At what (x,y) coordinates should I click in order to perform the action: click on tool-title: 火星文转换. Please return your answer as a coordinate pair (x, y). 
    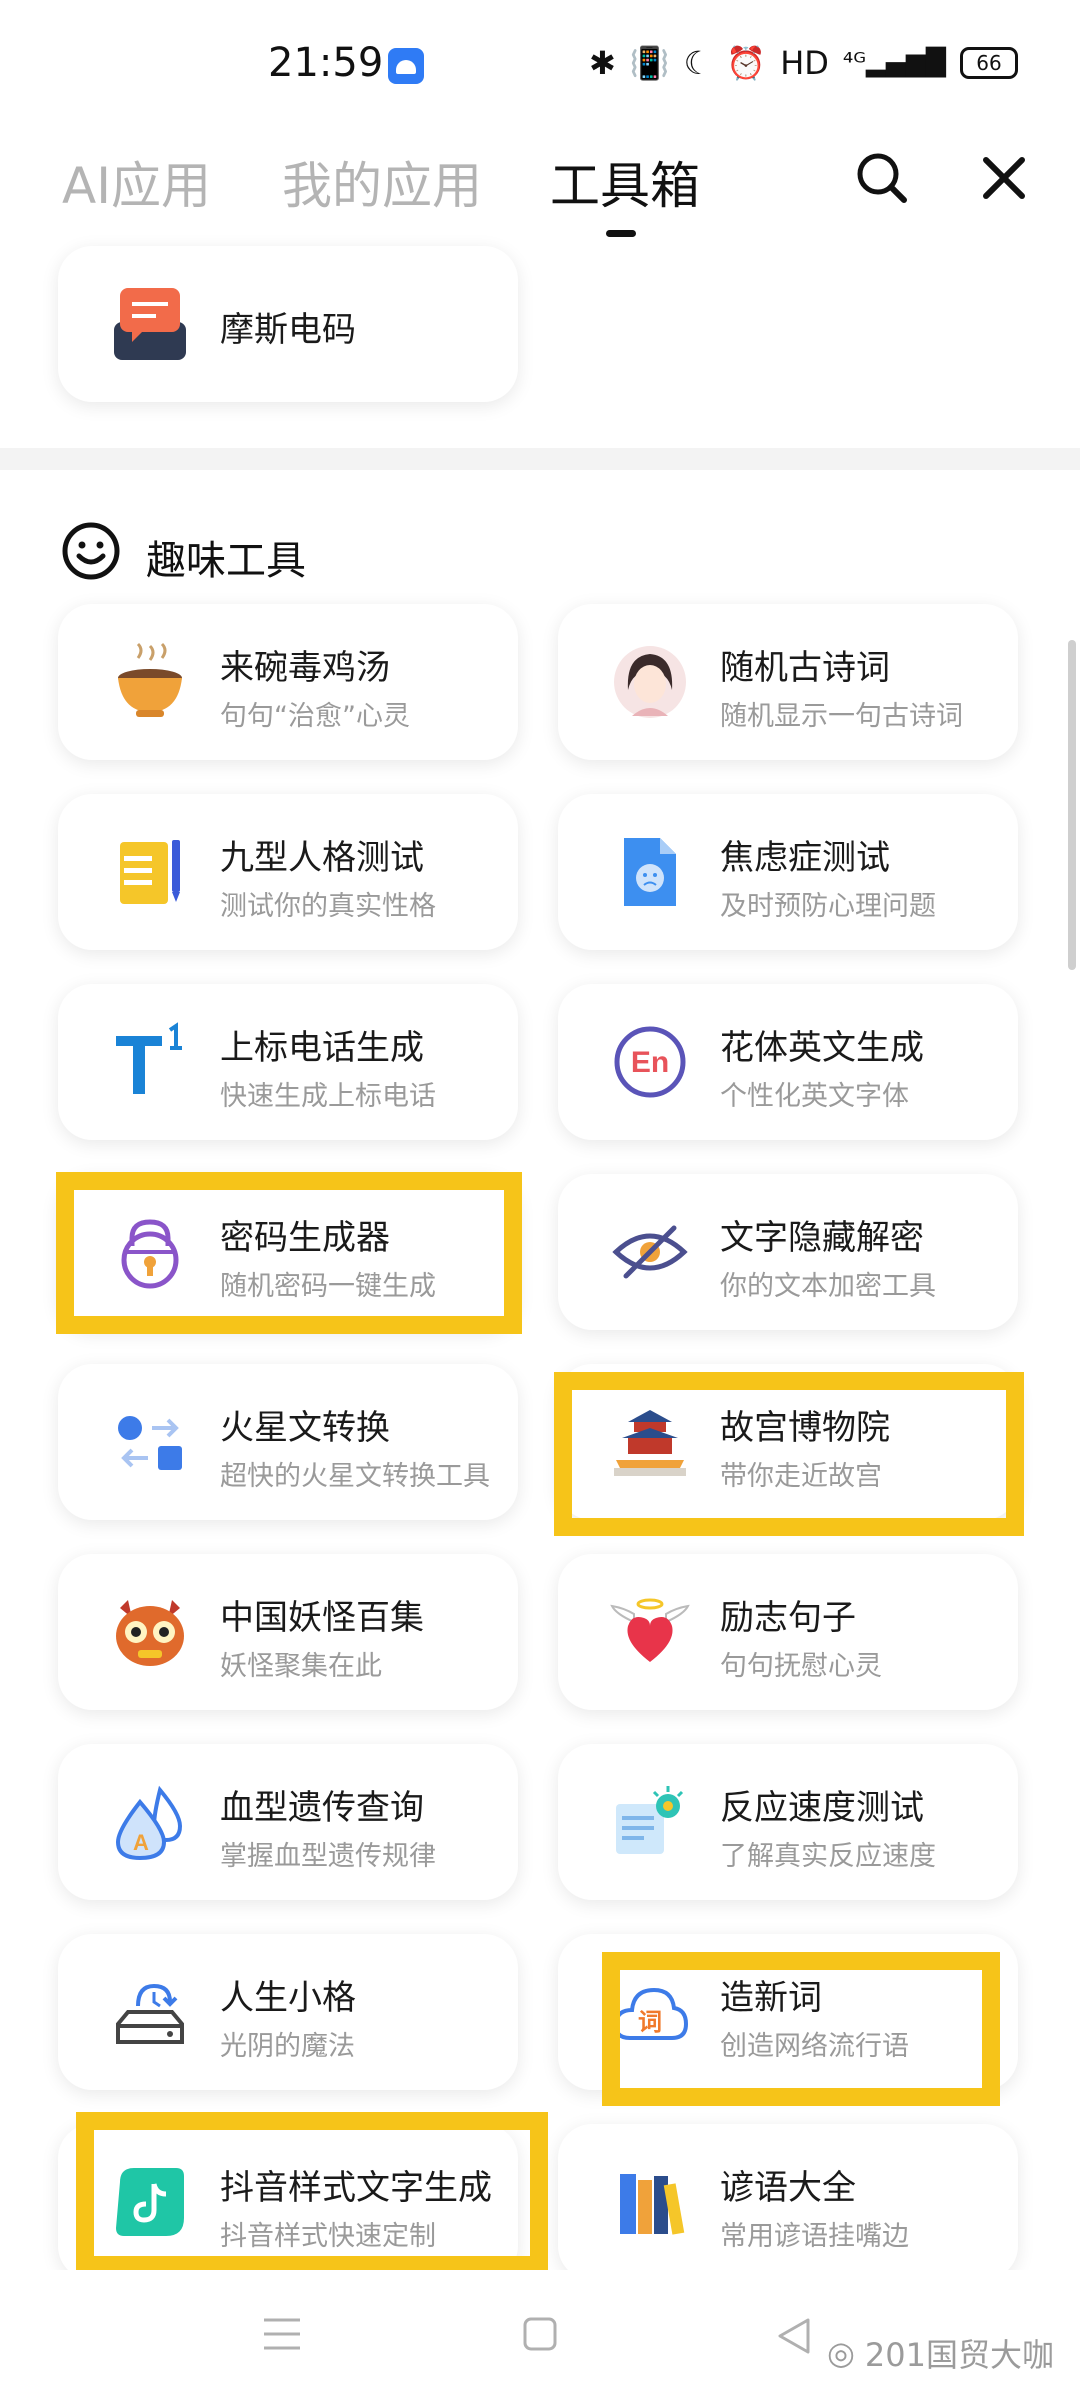
    Looking at the image, I should click on (305, 1428).